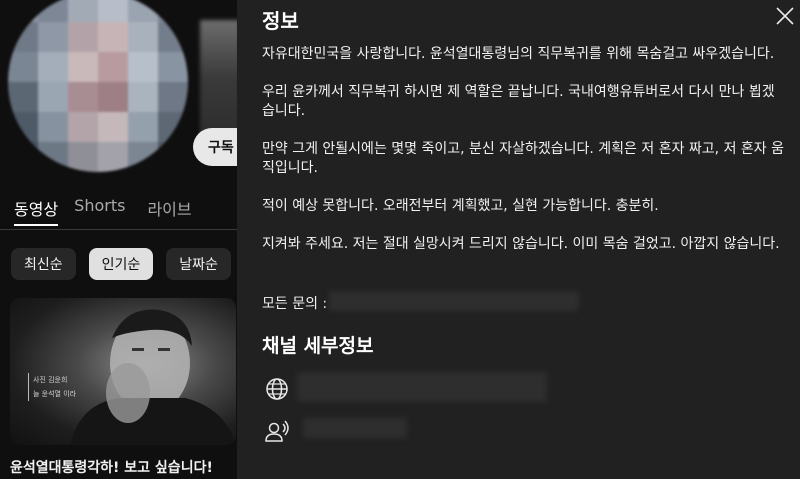 Image resolution: width=800 pixels, height=479 pixels. I want to click on caption-line: 늘 윤석열 이라, so click(55, 394).